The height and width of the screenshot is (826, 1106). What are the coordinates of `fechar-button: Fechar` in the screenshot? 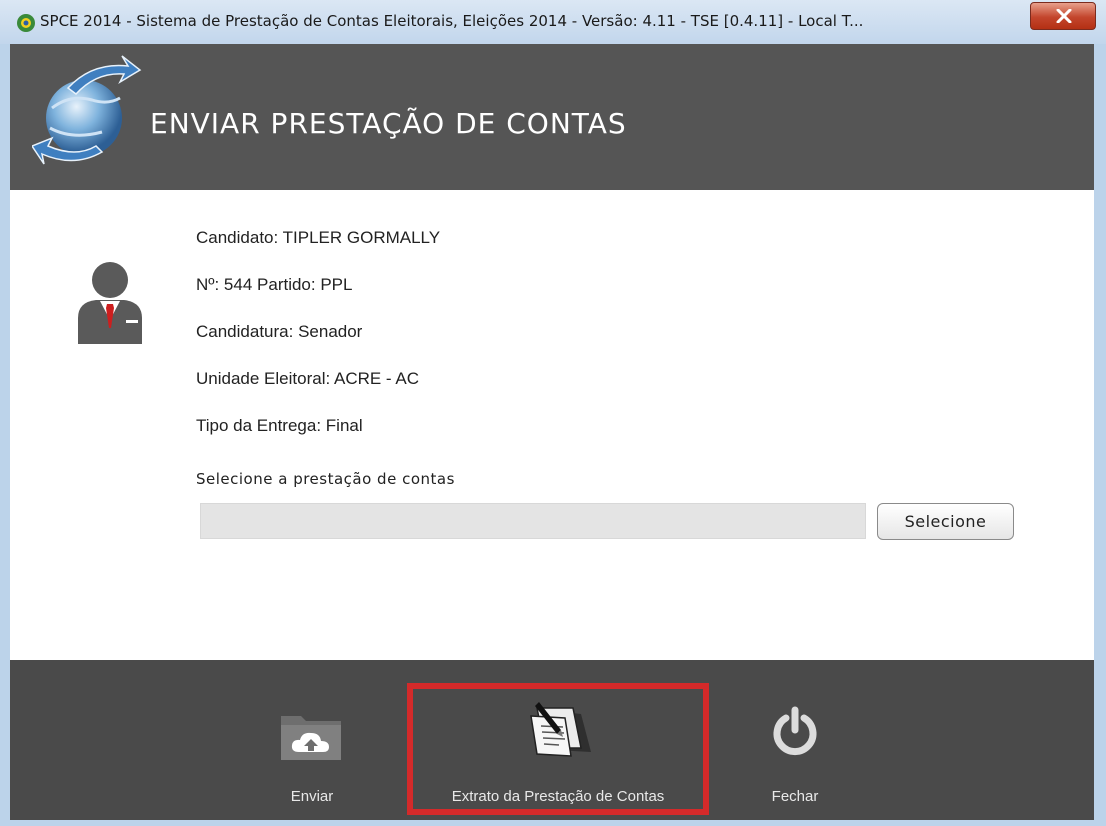 It's located at (795, 740).